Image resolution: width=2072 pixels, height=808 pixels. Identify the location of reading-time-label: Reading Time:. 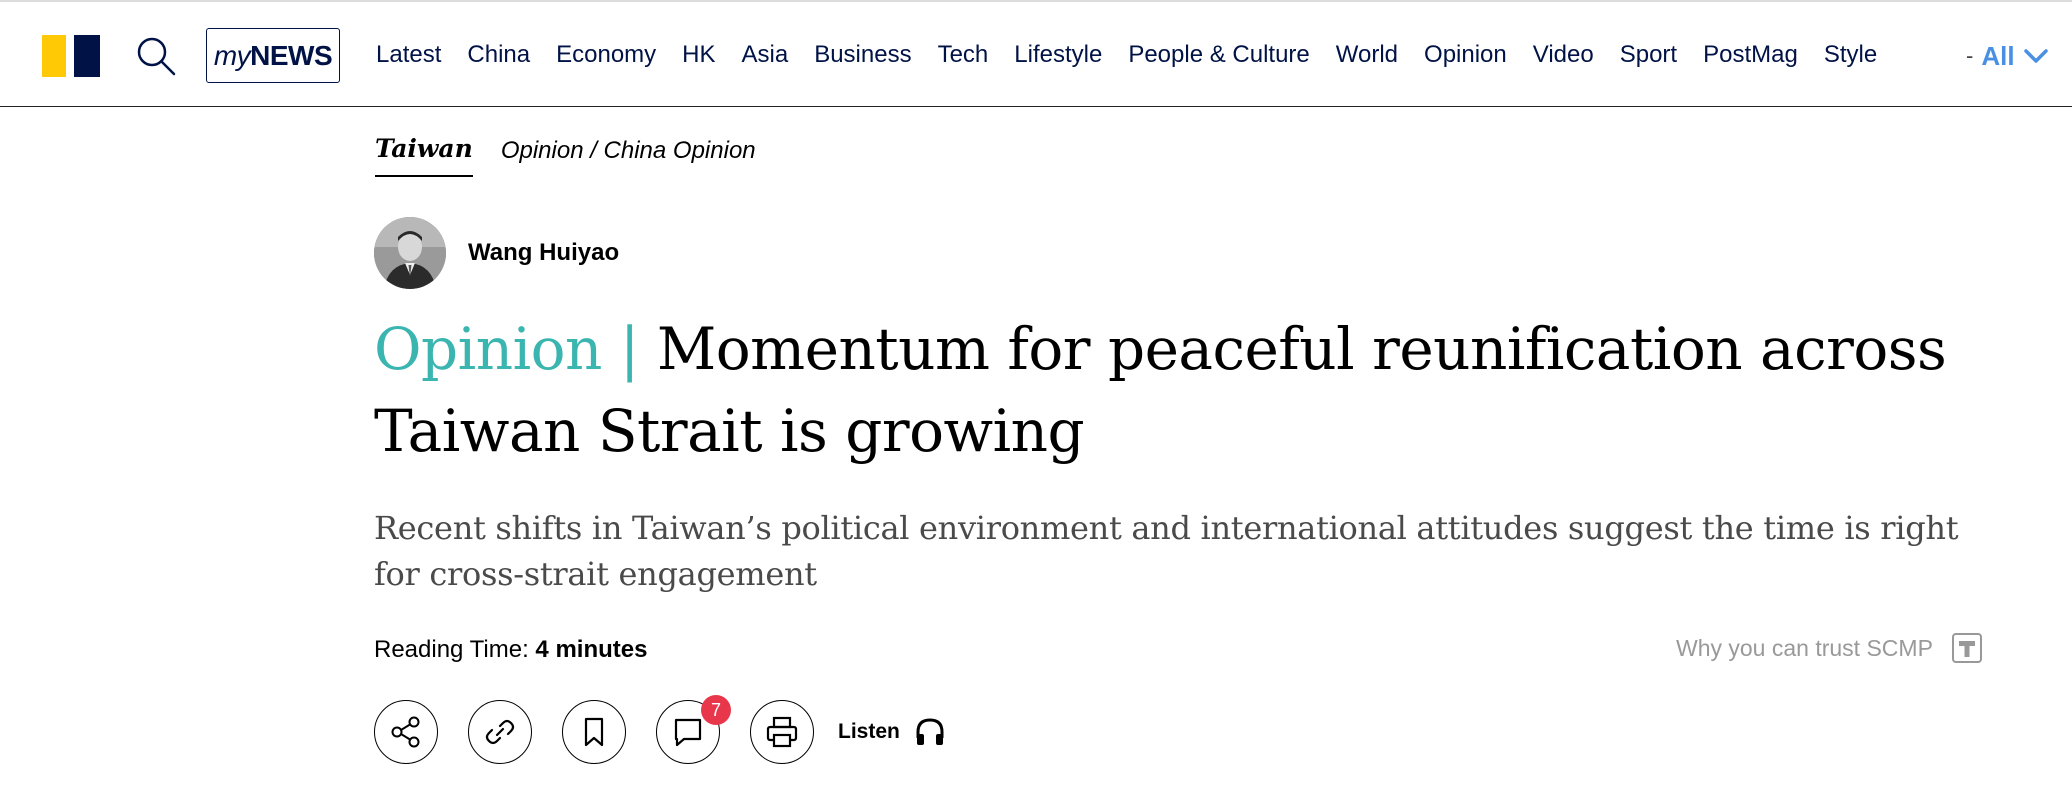
(451, 649).